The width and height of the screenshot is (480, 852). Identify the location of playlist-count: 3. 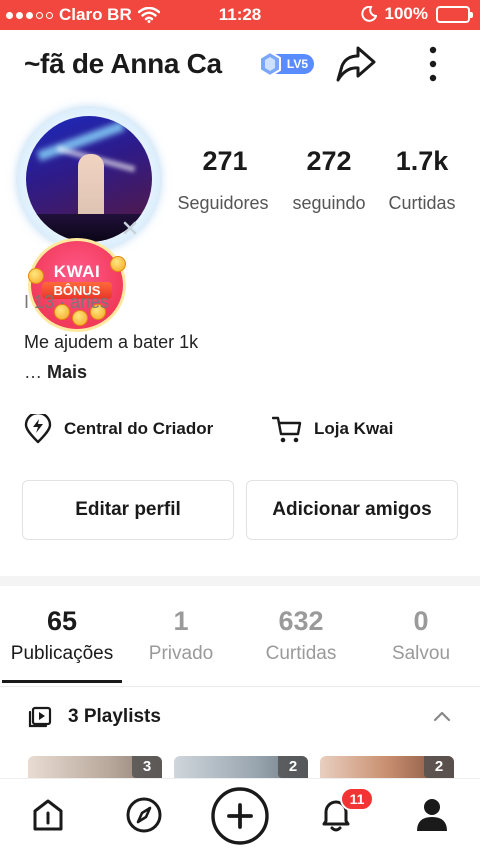
(147, 767).